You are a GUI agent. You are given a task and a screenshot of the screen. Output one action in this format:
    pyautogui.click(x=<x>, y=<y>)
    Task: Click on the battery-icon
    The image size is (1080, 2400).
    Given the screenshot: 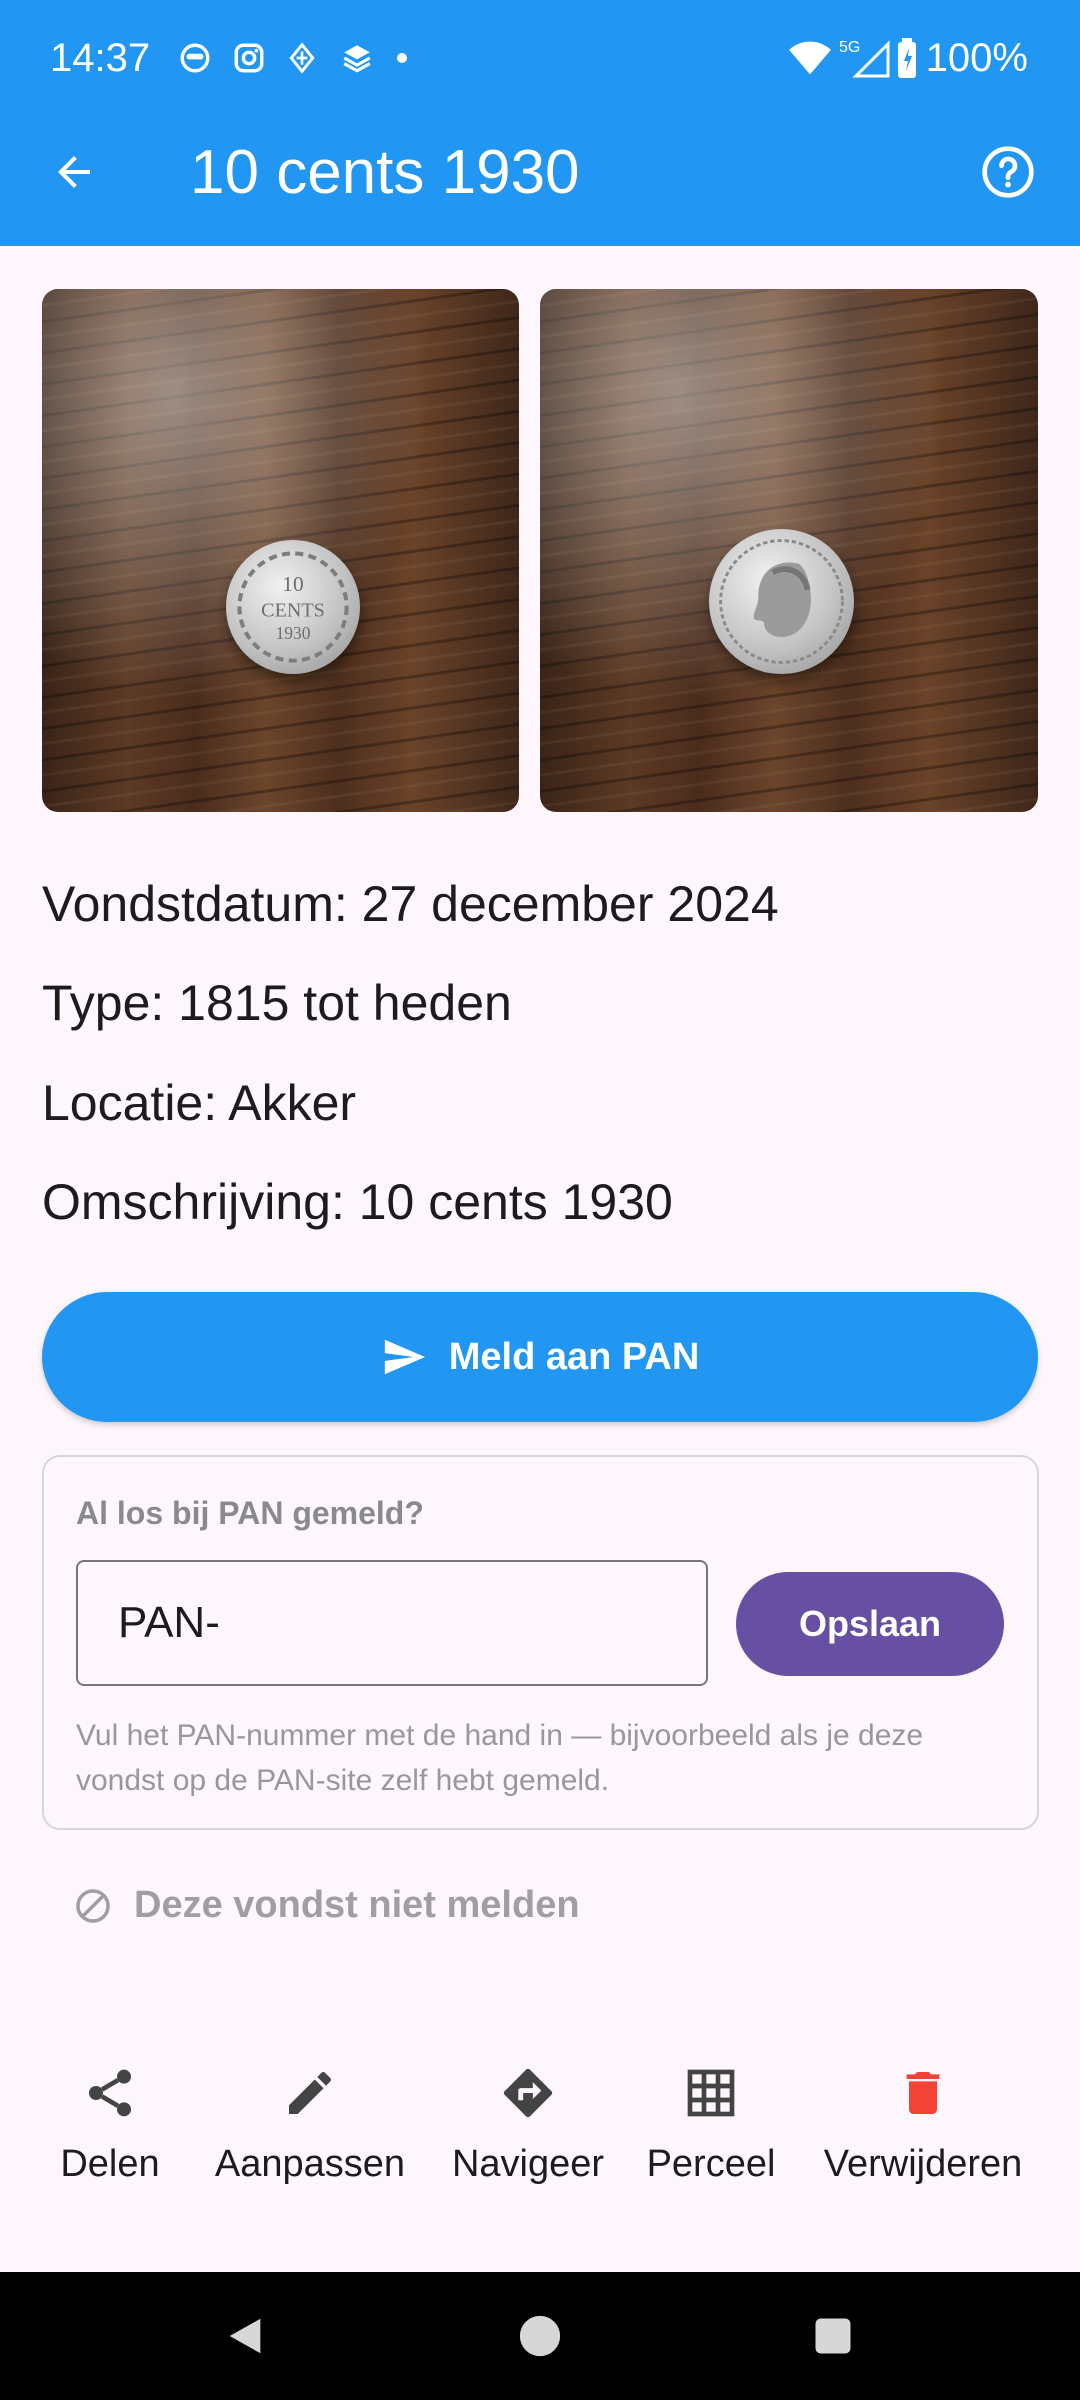 What is the action you would take?
    pyautogui.click(x=906, y=58)
    